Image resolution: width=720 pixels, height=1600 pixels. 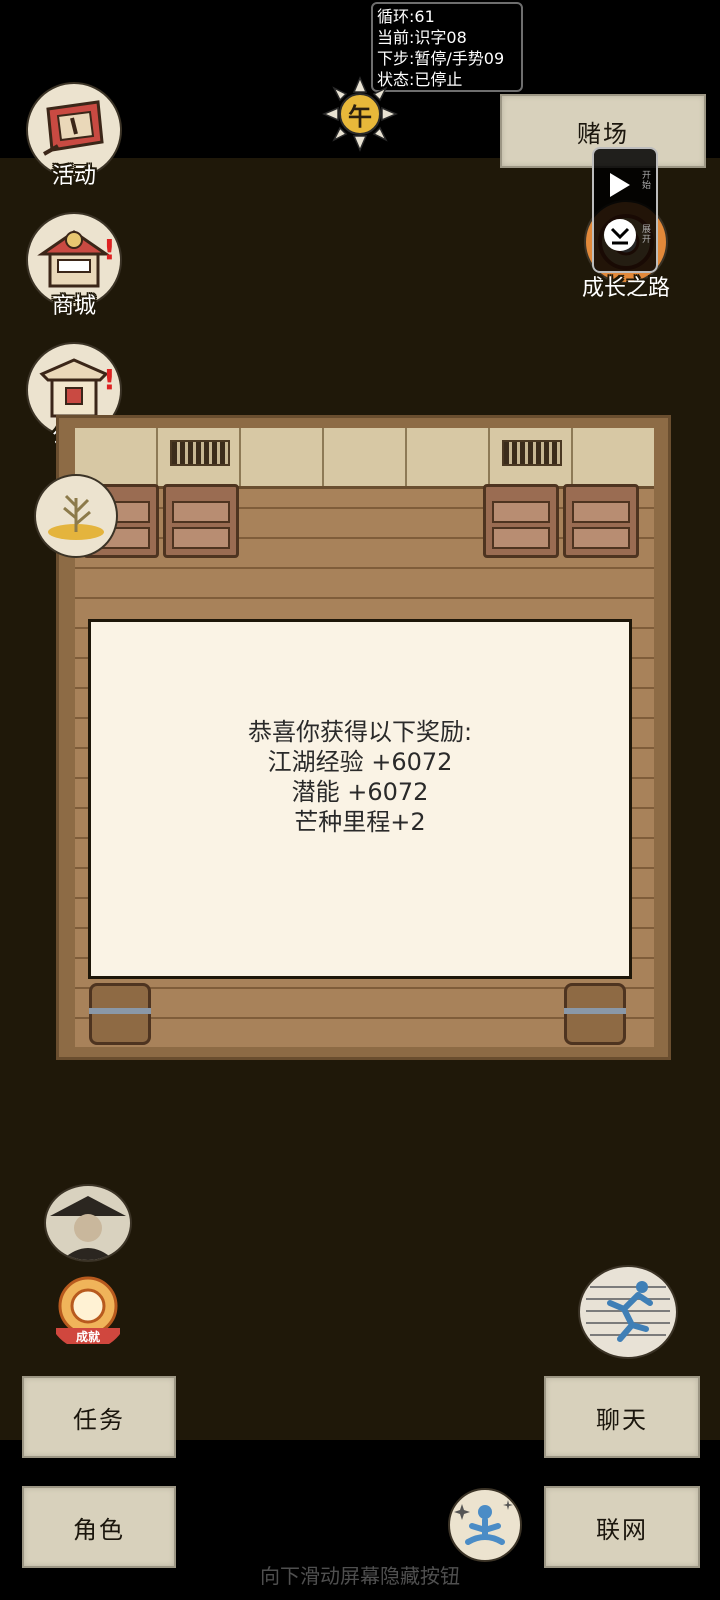 I want to click on reward-text: 恭喜你获得以下奖励: 江湖经验 +6072 潜能 +6072 芒种里程+2, so click(x=360, y=777).